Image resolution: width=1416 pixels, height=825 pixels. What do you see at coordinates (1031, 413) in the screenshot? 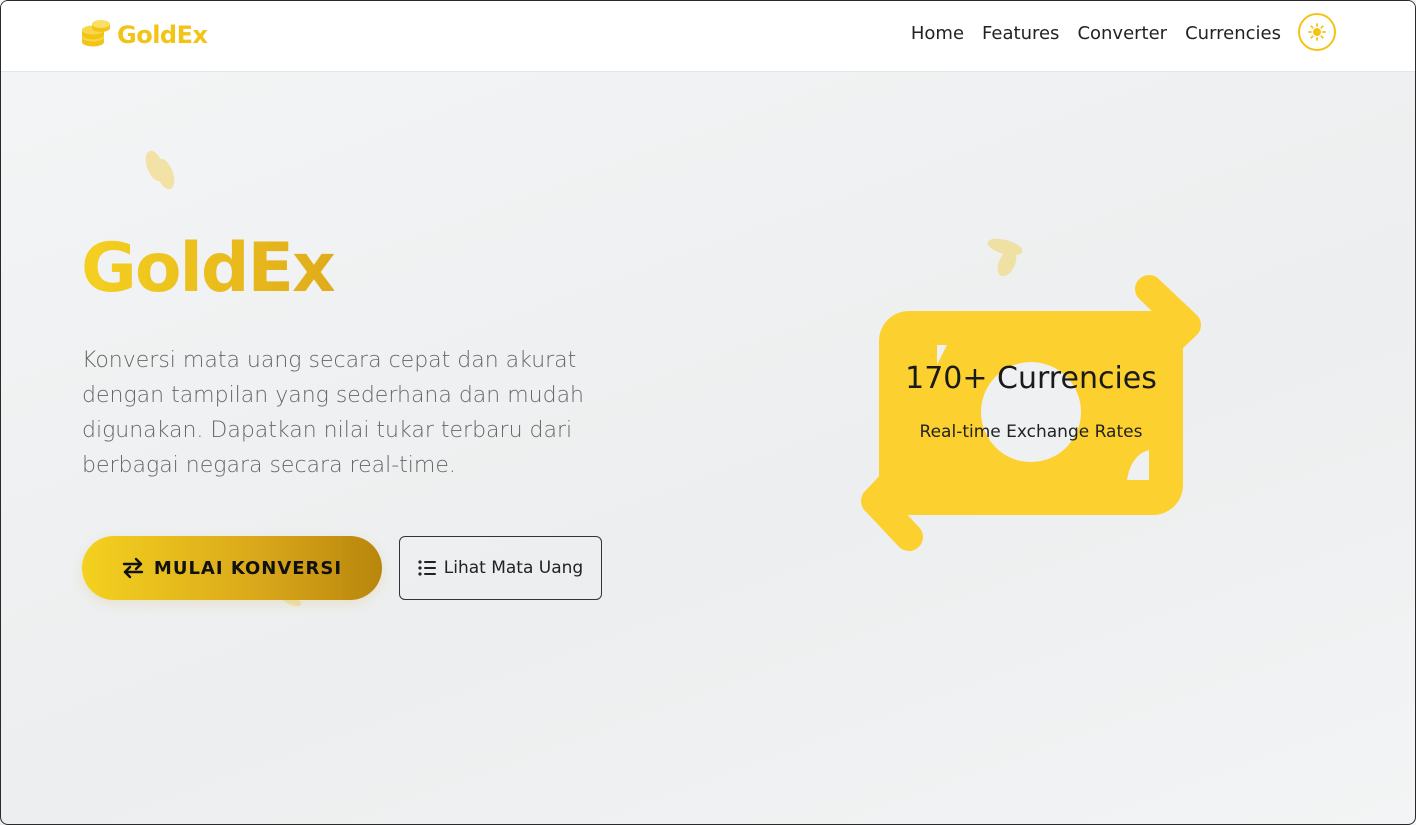
I see `money-exchange-icon` at bounding box center [1031, 413].